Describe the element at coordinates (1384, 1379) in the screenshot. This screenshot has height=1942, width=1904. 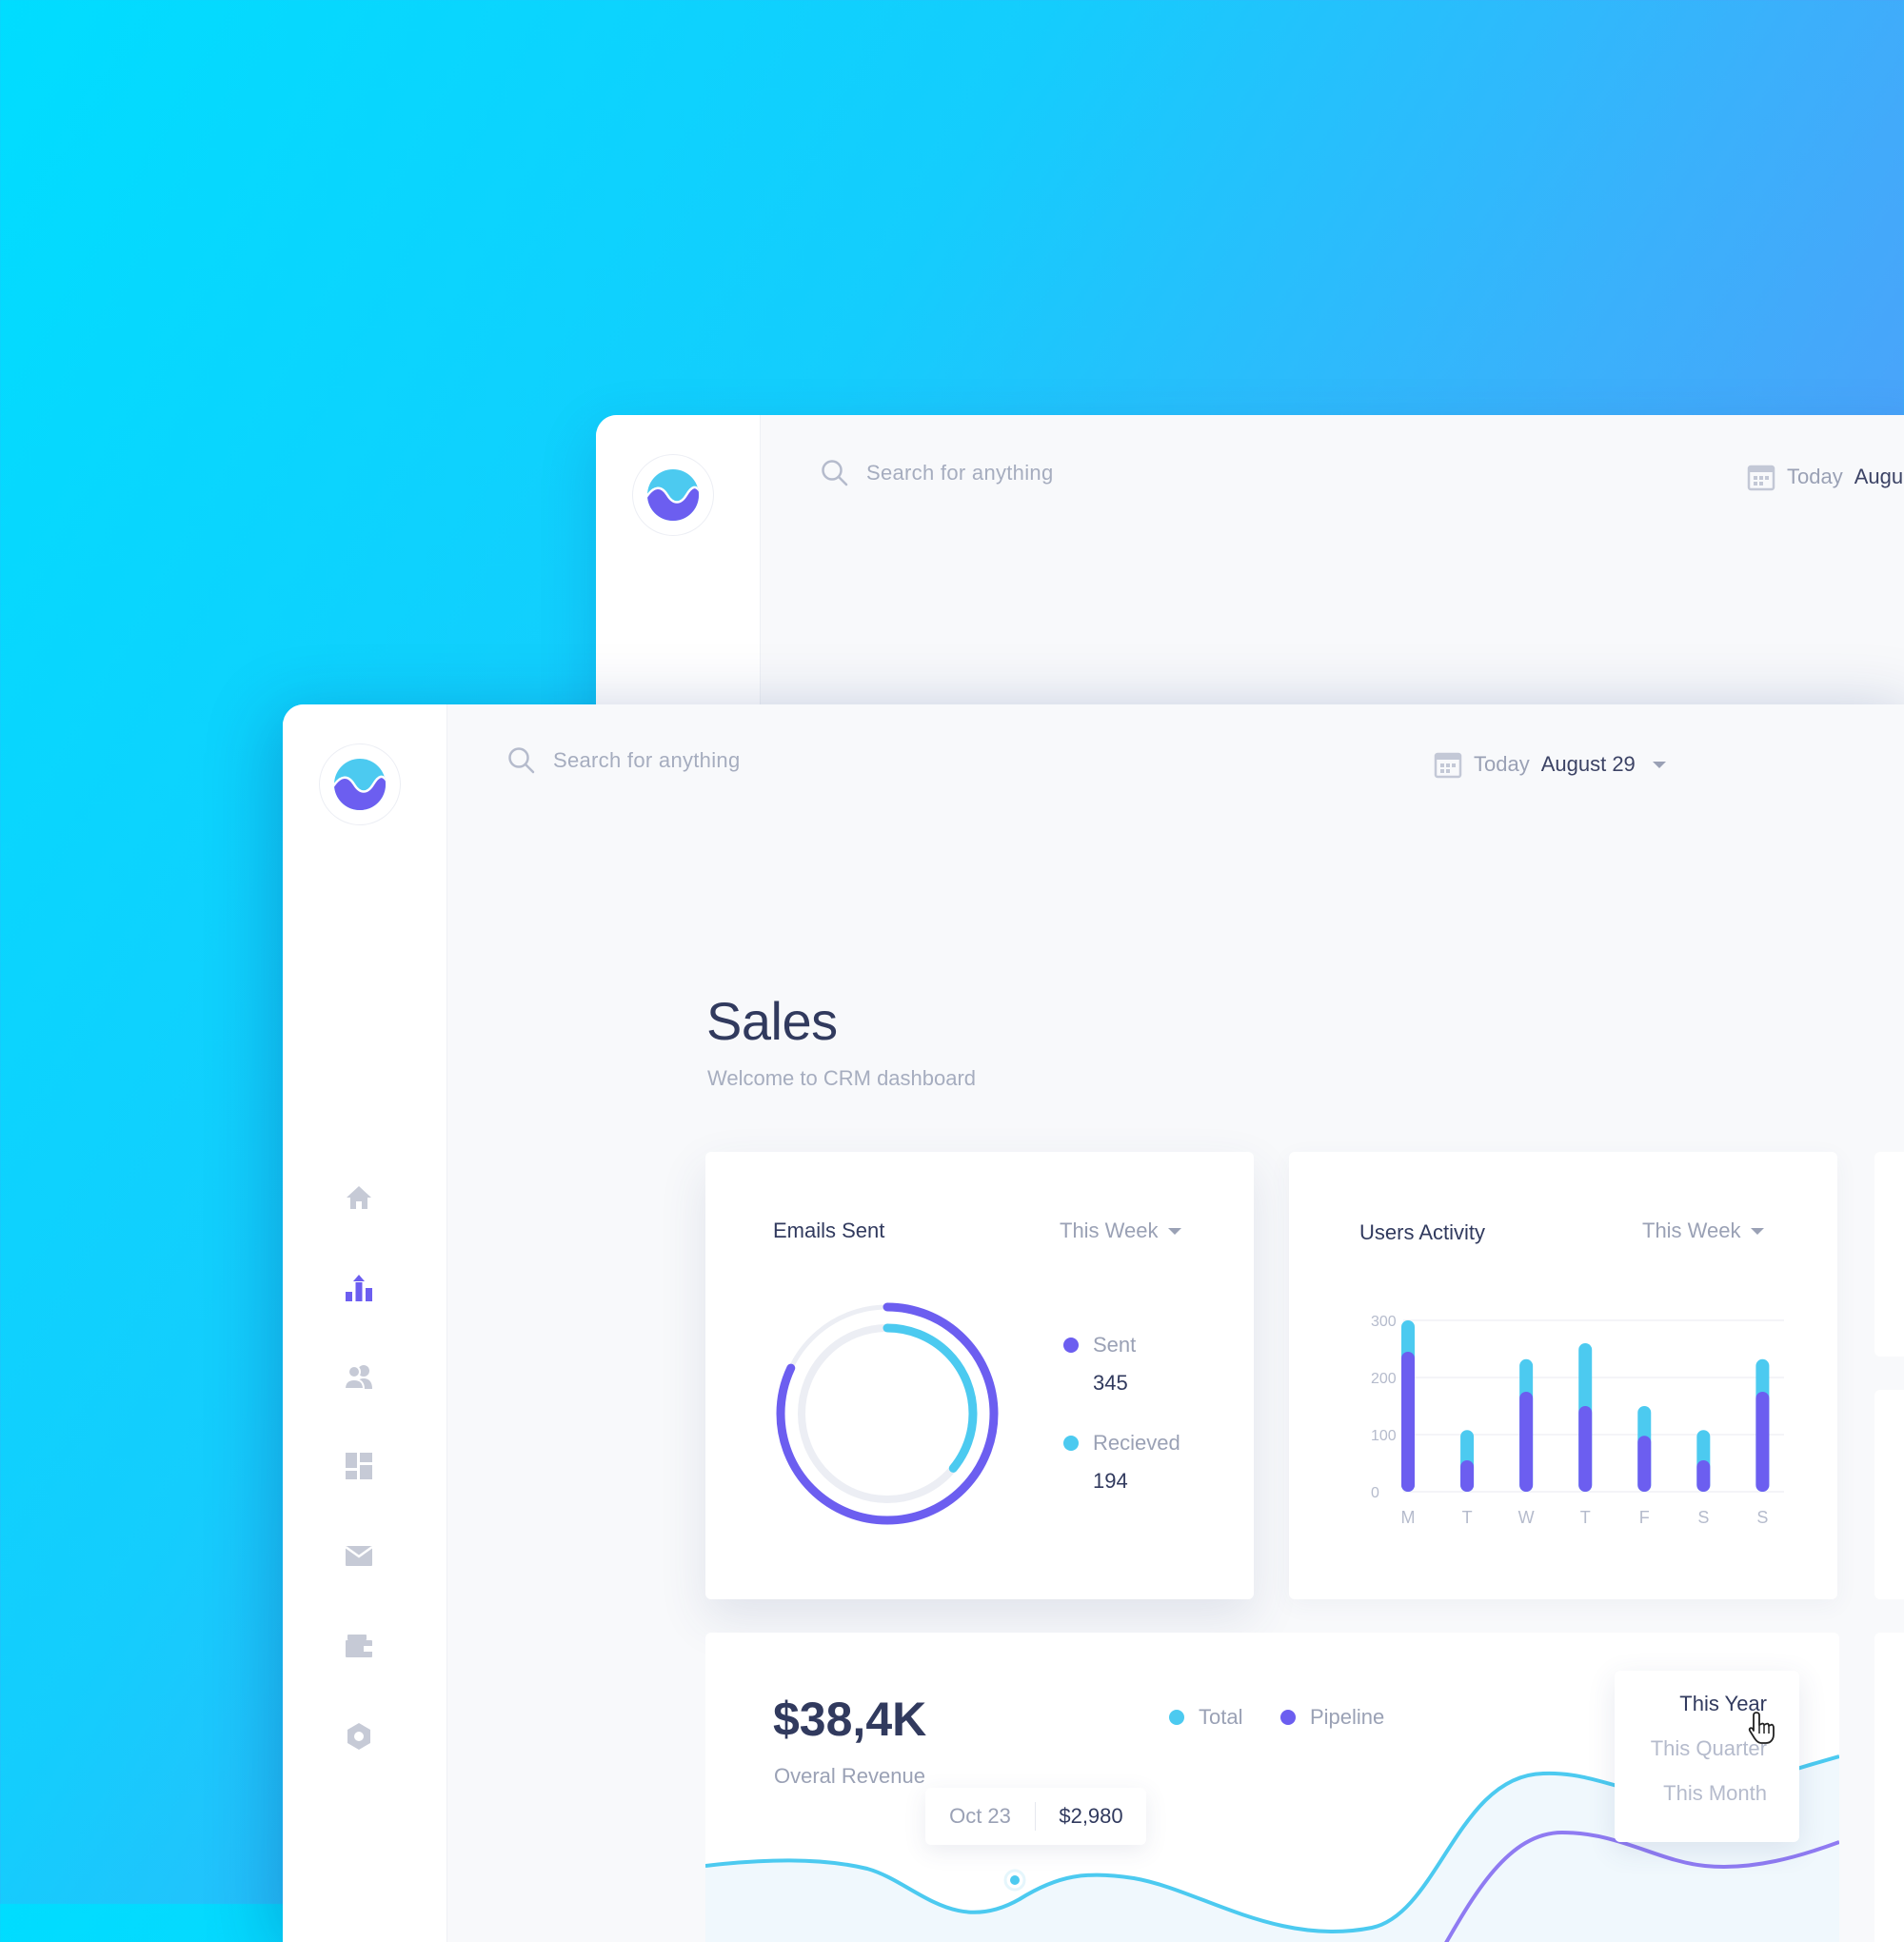
I see `y-tick-label: 200` at that location.